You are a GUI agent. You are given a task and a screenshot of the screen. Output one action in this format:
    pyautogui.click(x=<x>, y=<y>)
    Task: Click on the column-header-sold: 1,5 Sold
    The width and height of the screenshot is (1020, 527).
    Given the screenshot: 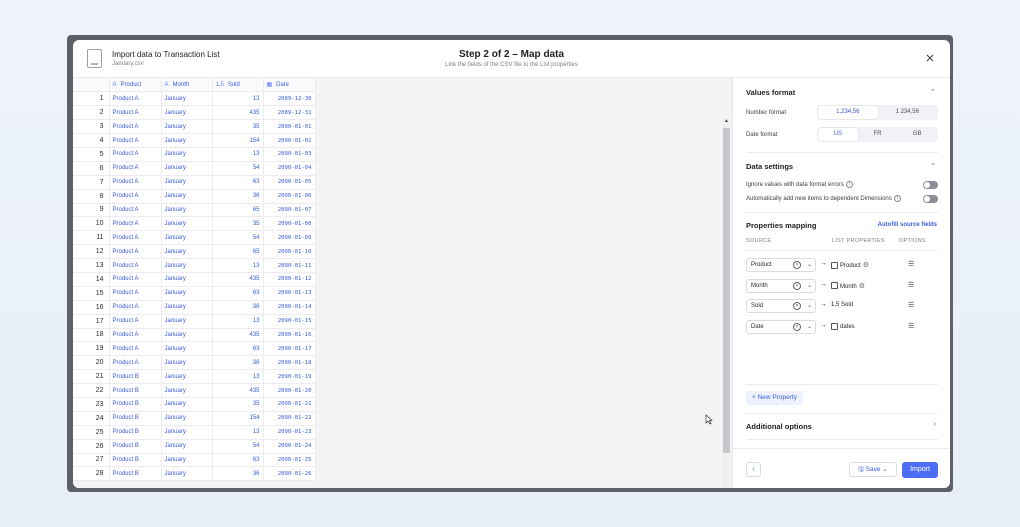 What is the action you would take?
    pyautogui.click(x=238, y=85)
    